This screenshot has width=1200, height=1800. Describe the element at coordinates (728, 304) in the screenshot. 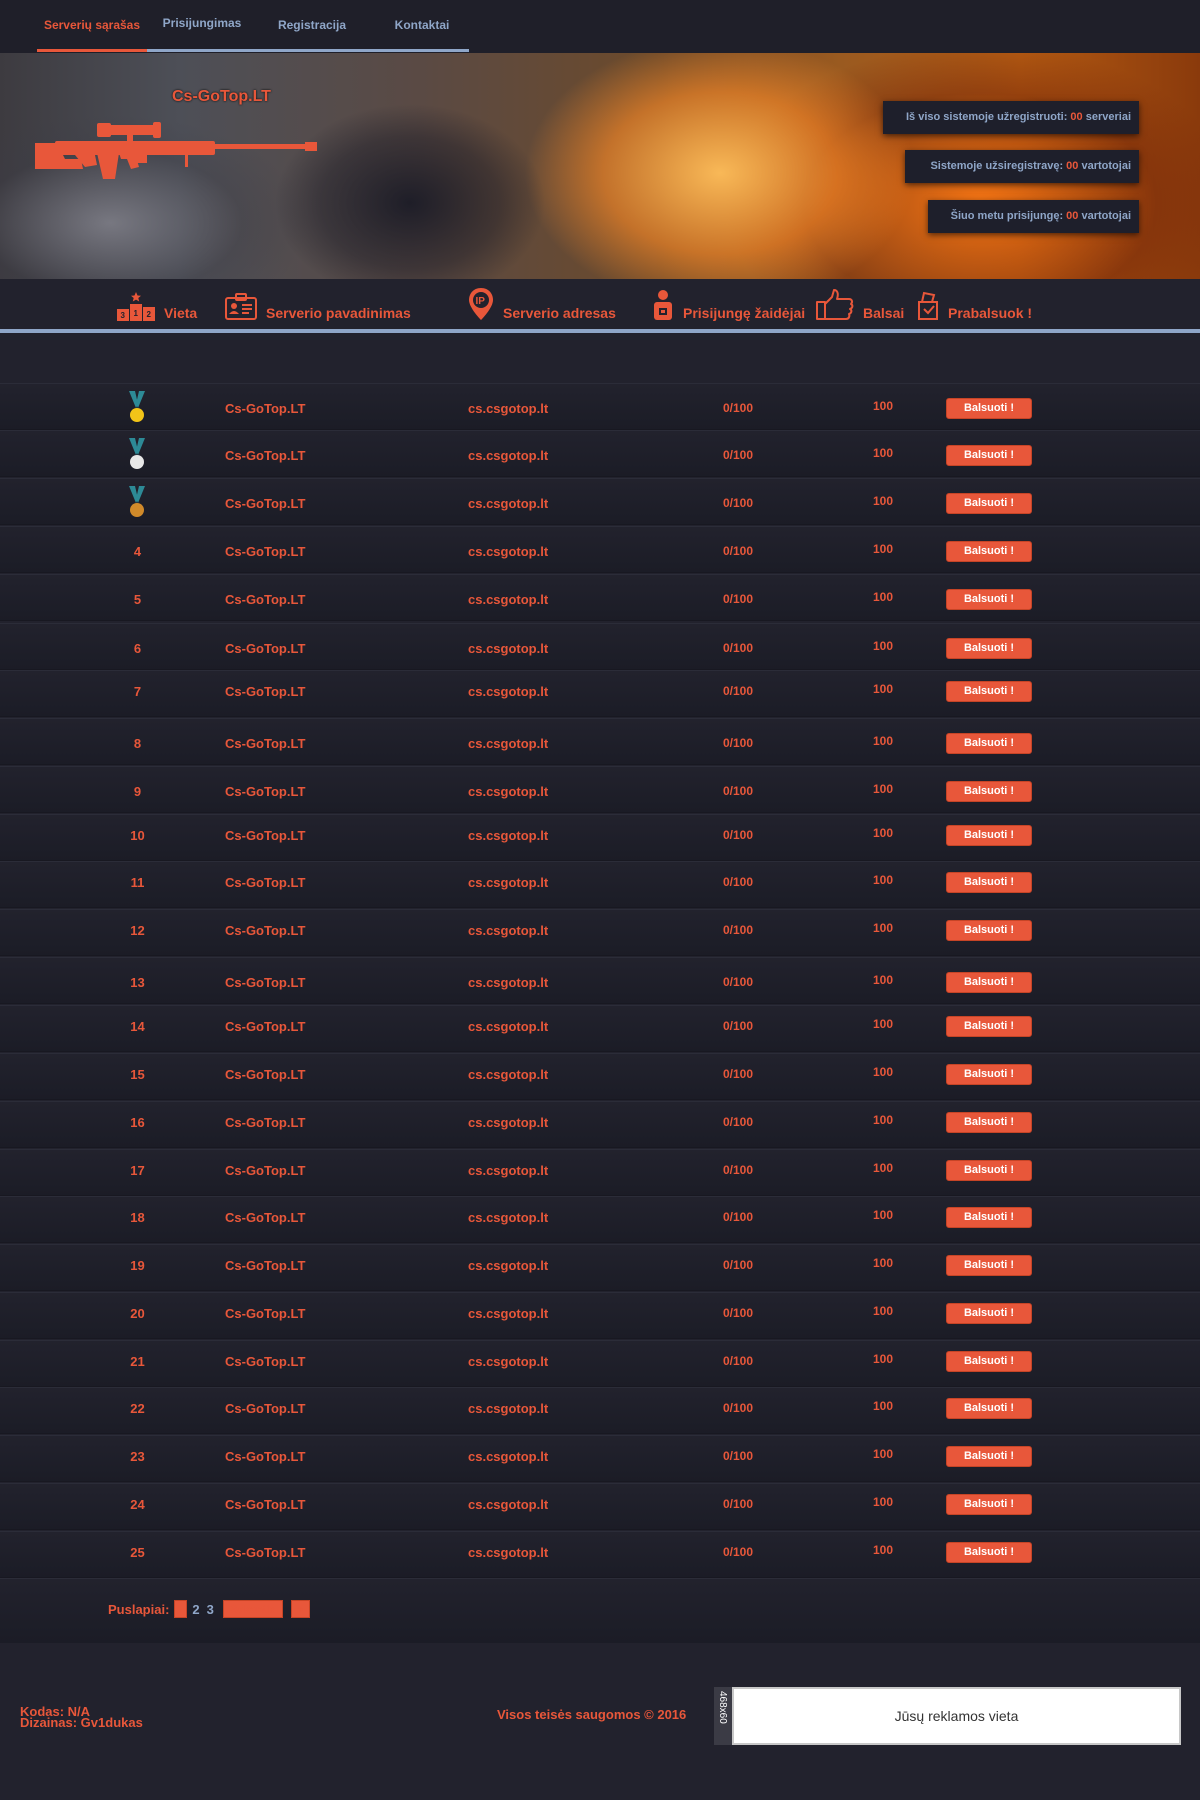

I see `column-players: Prisijungę žaidėjai` at that location.